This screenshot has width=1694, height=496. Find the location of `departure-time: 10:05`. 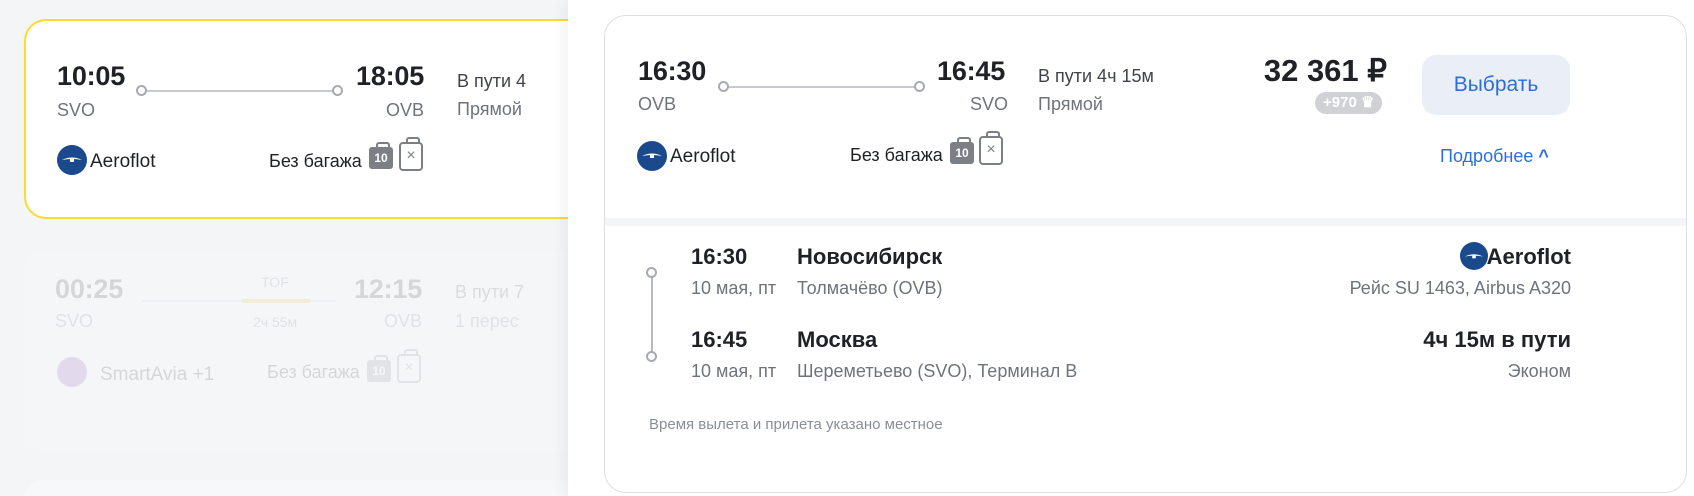

departure-time: 10:05 is located at coordinates (91, 76).